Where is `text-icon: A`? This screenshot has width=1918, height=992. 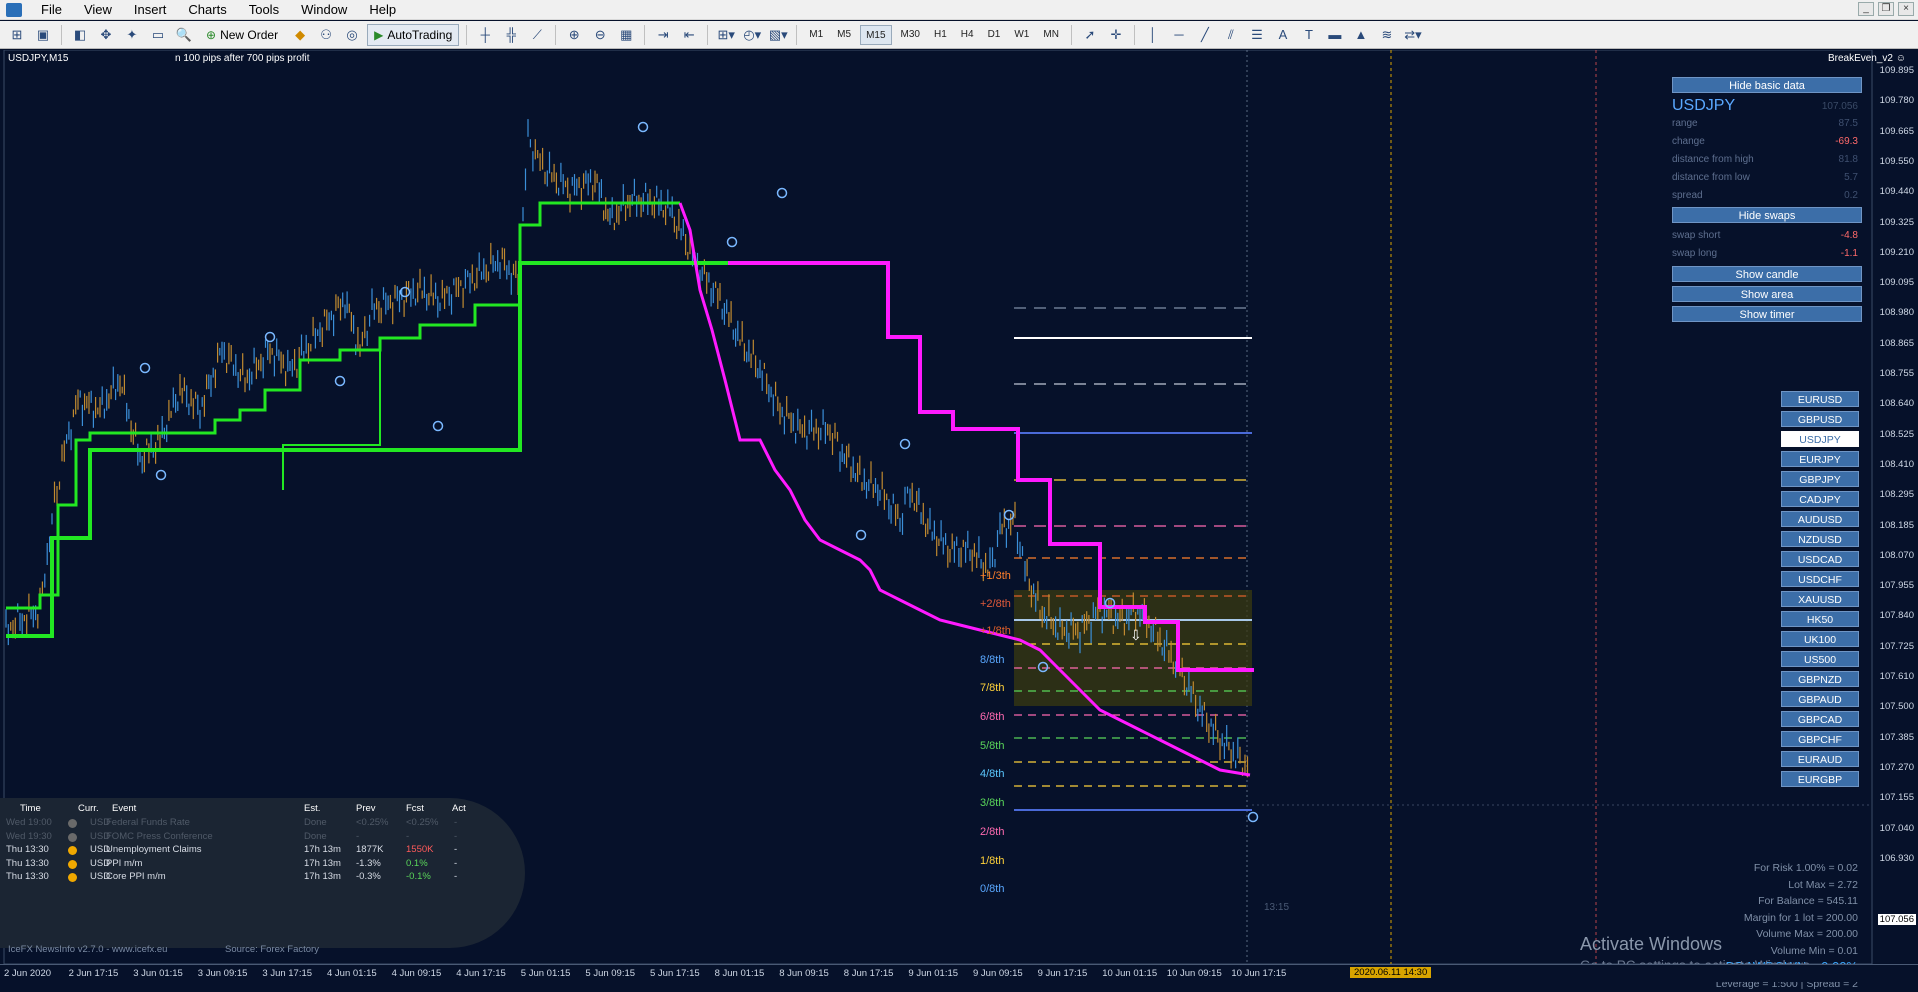
text-icon: A is located at coordinates (1283, 35).